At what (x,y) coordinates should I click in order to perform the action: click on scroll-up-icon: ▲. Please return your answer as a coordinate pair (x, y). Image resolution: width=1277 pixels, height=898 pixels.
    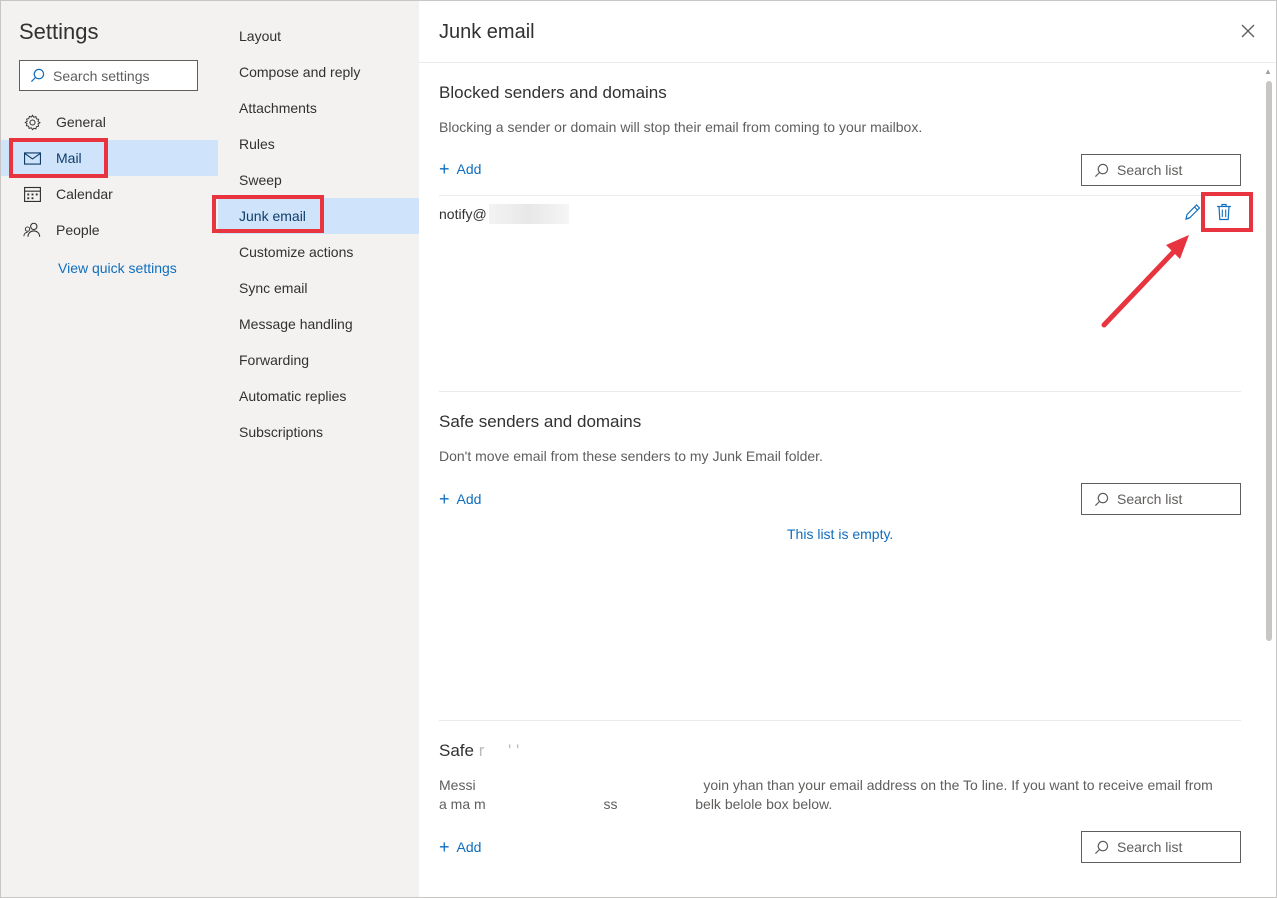
    Looking at the image, I should click on (1268, 71).